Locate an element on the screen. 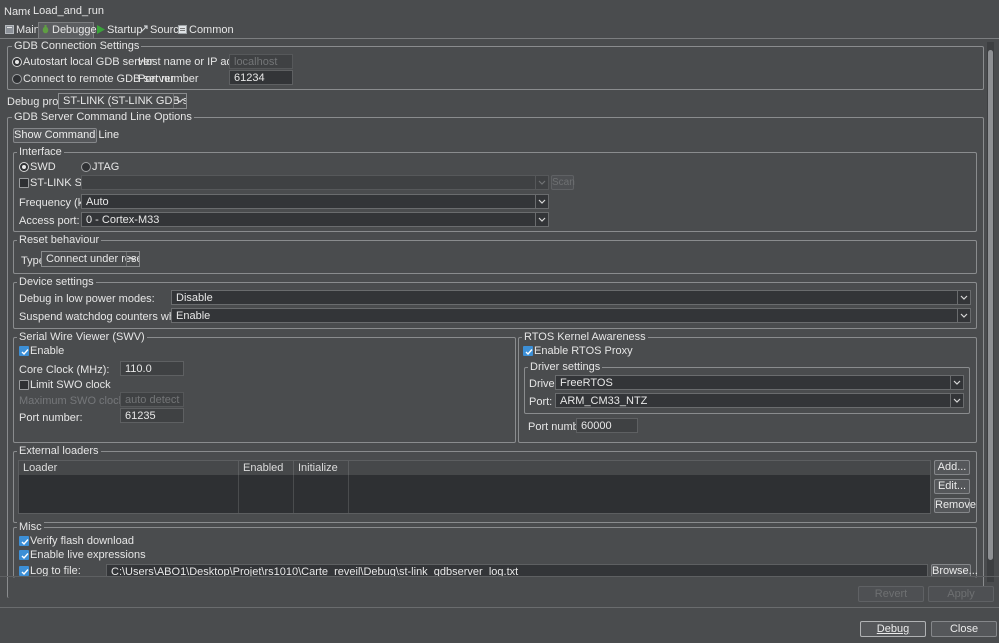 The image size is (999, 643). content-bottom-edge is located at coordinates (499, 576).